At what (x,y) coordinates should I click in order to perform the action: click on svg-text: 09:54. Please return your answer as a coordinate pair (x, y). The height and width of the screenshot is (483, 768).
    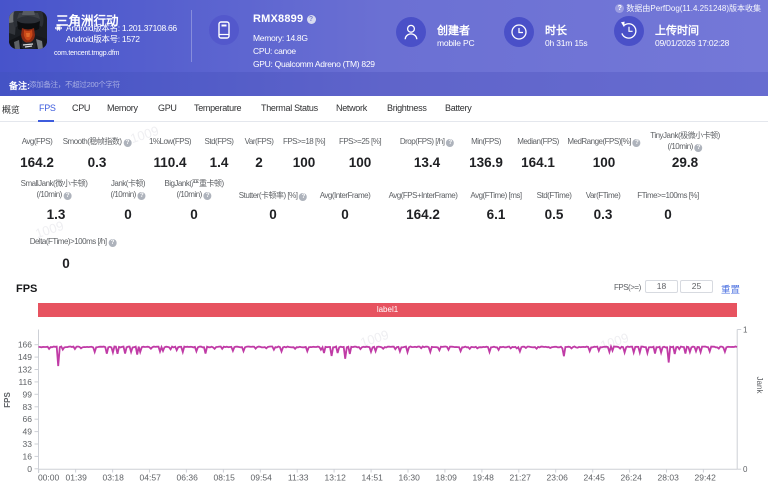
    Looking at the image, I should click on (262, 478).